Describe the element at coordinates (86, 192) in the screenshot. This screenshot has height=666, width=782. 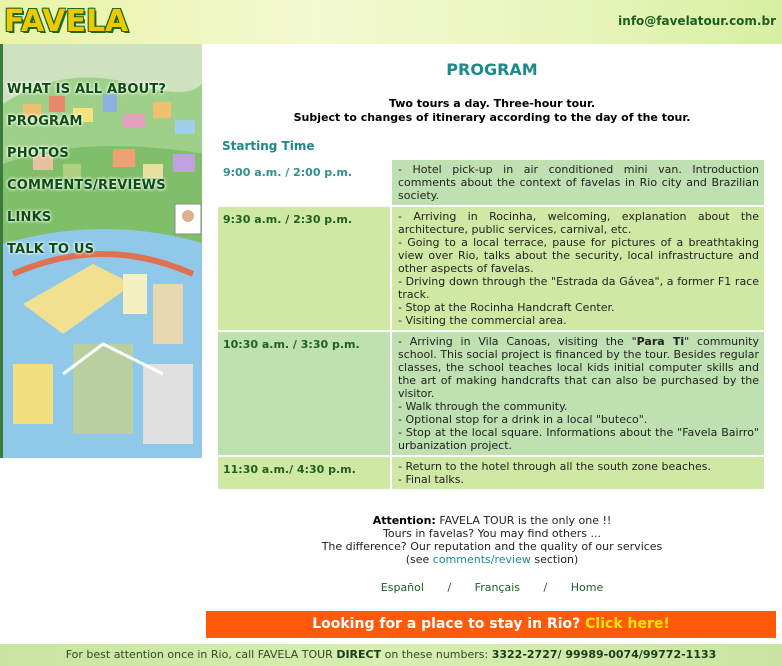
I see `sidebar-item-comments-reviews: COMMENTS/REVIEWS` at that location.